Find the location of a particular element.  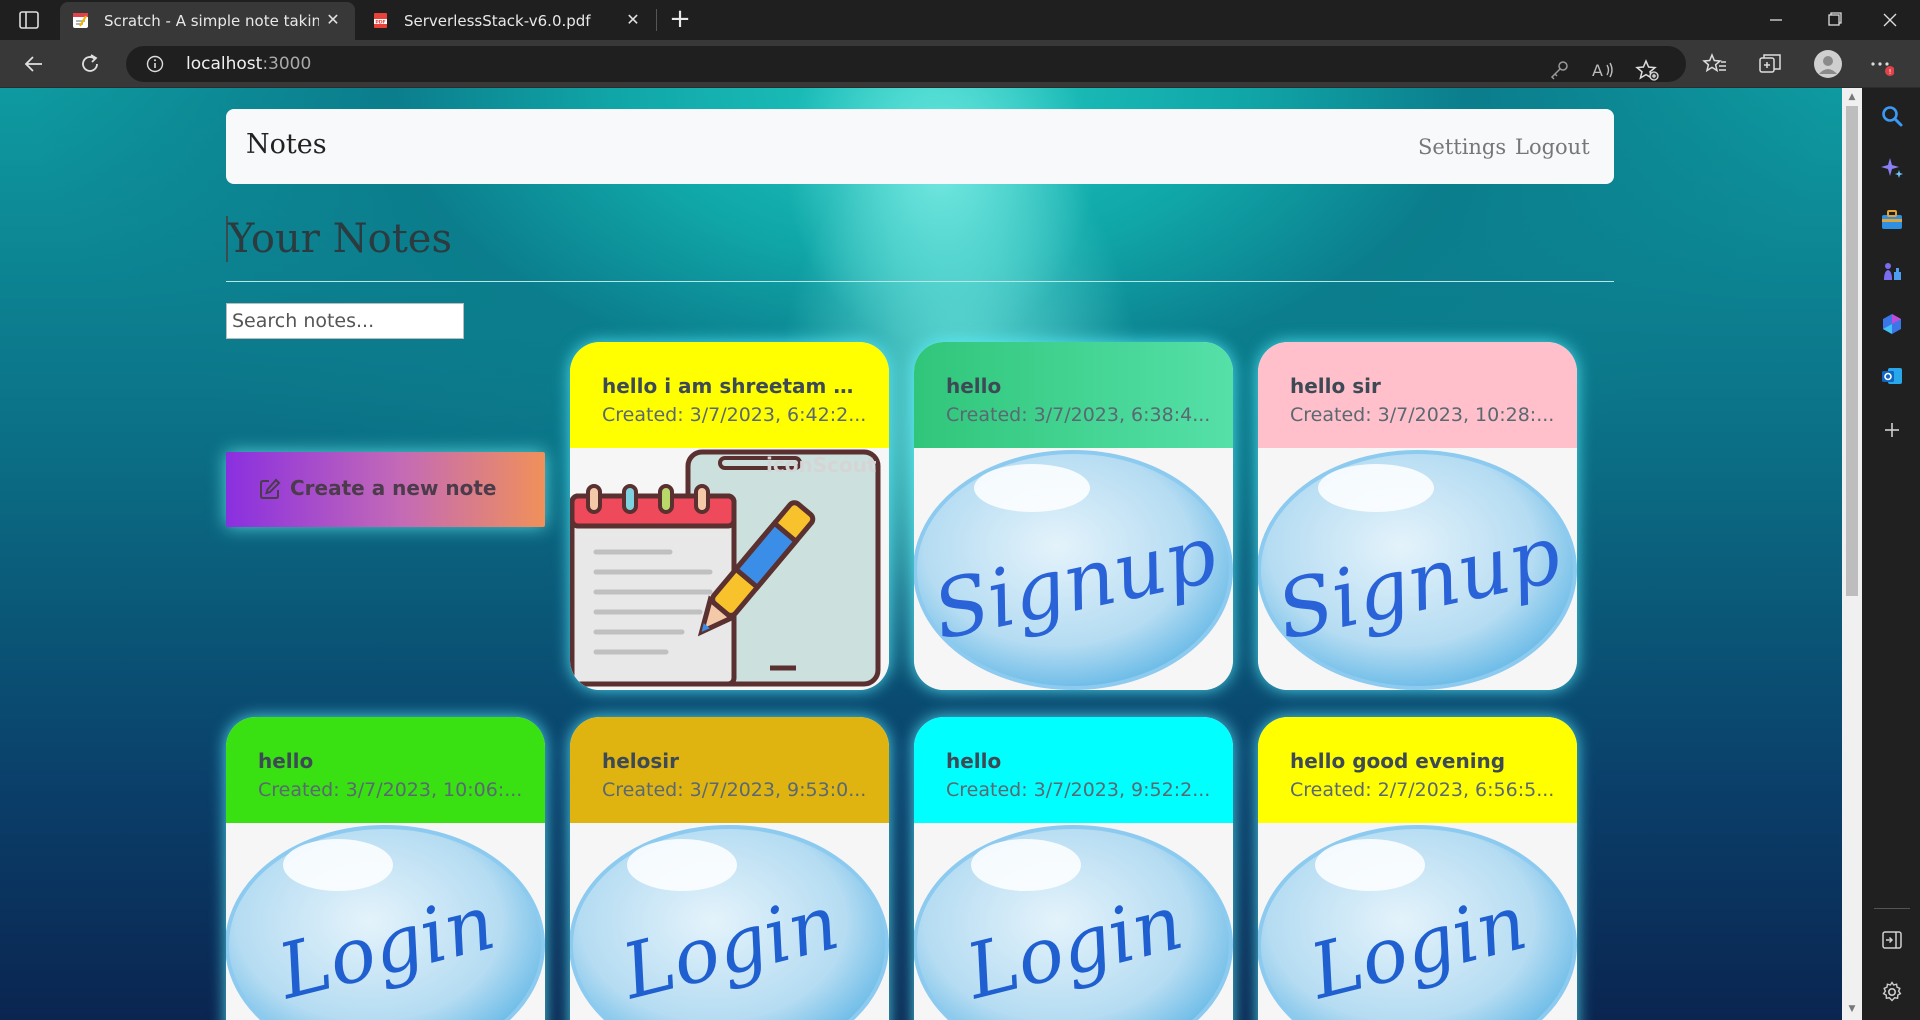

note-card: hello Created: 3/7/2023, 9:52:2... Login is located at coordinates (1073, 868).